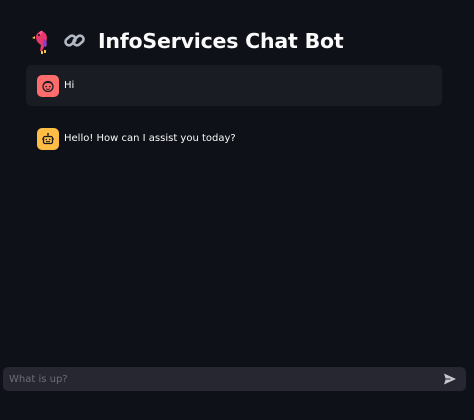 The image size is (474, 420). I want to click on user-avatar, so click(48, 85).